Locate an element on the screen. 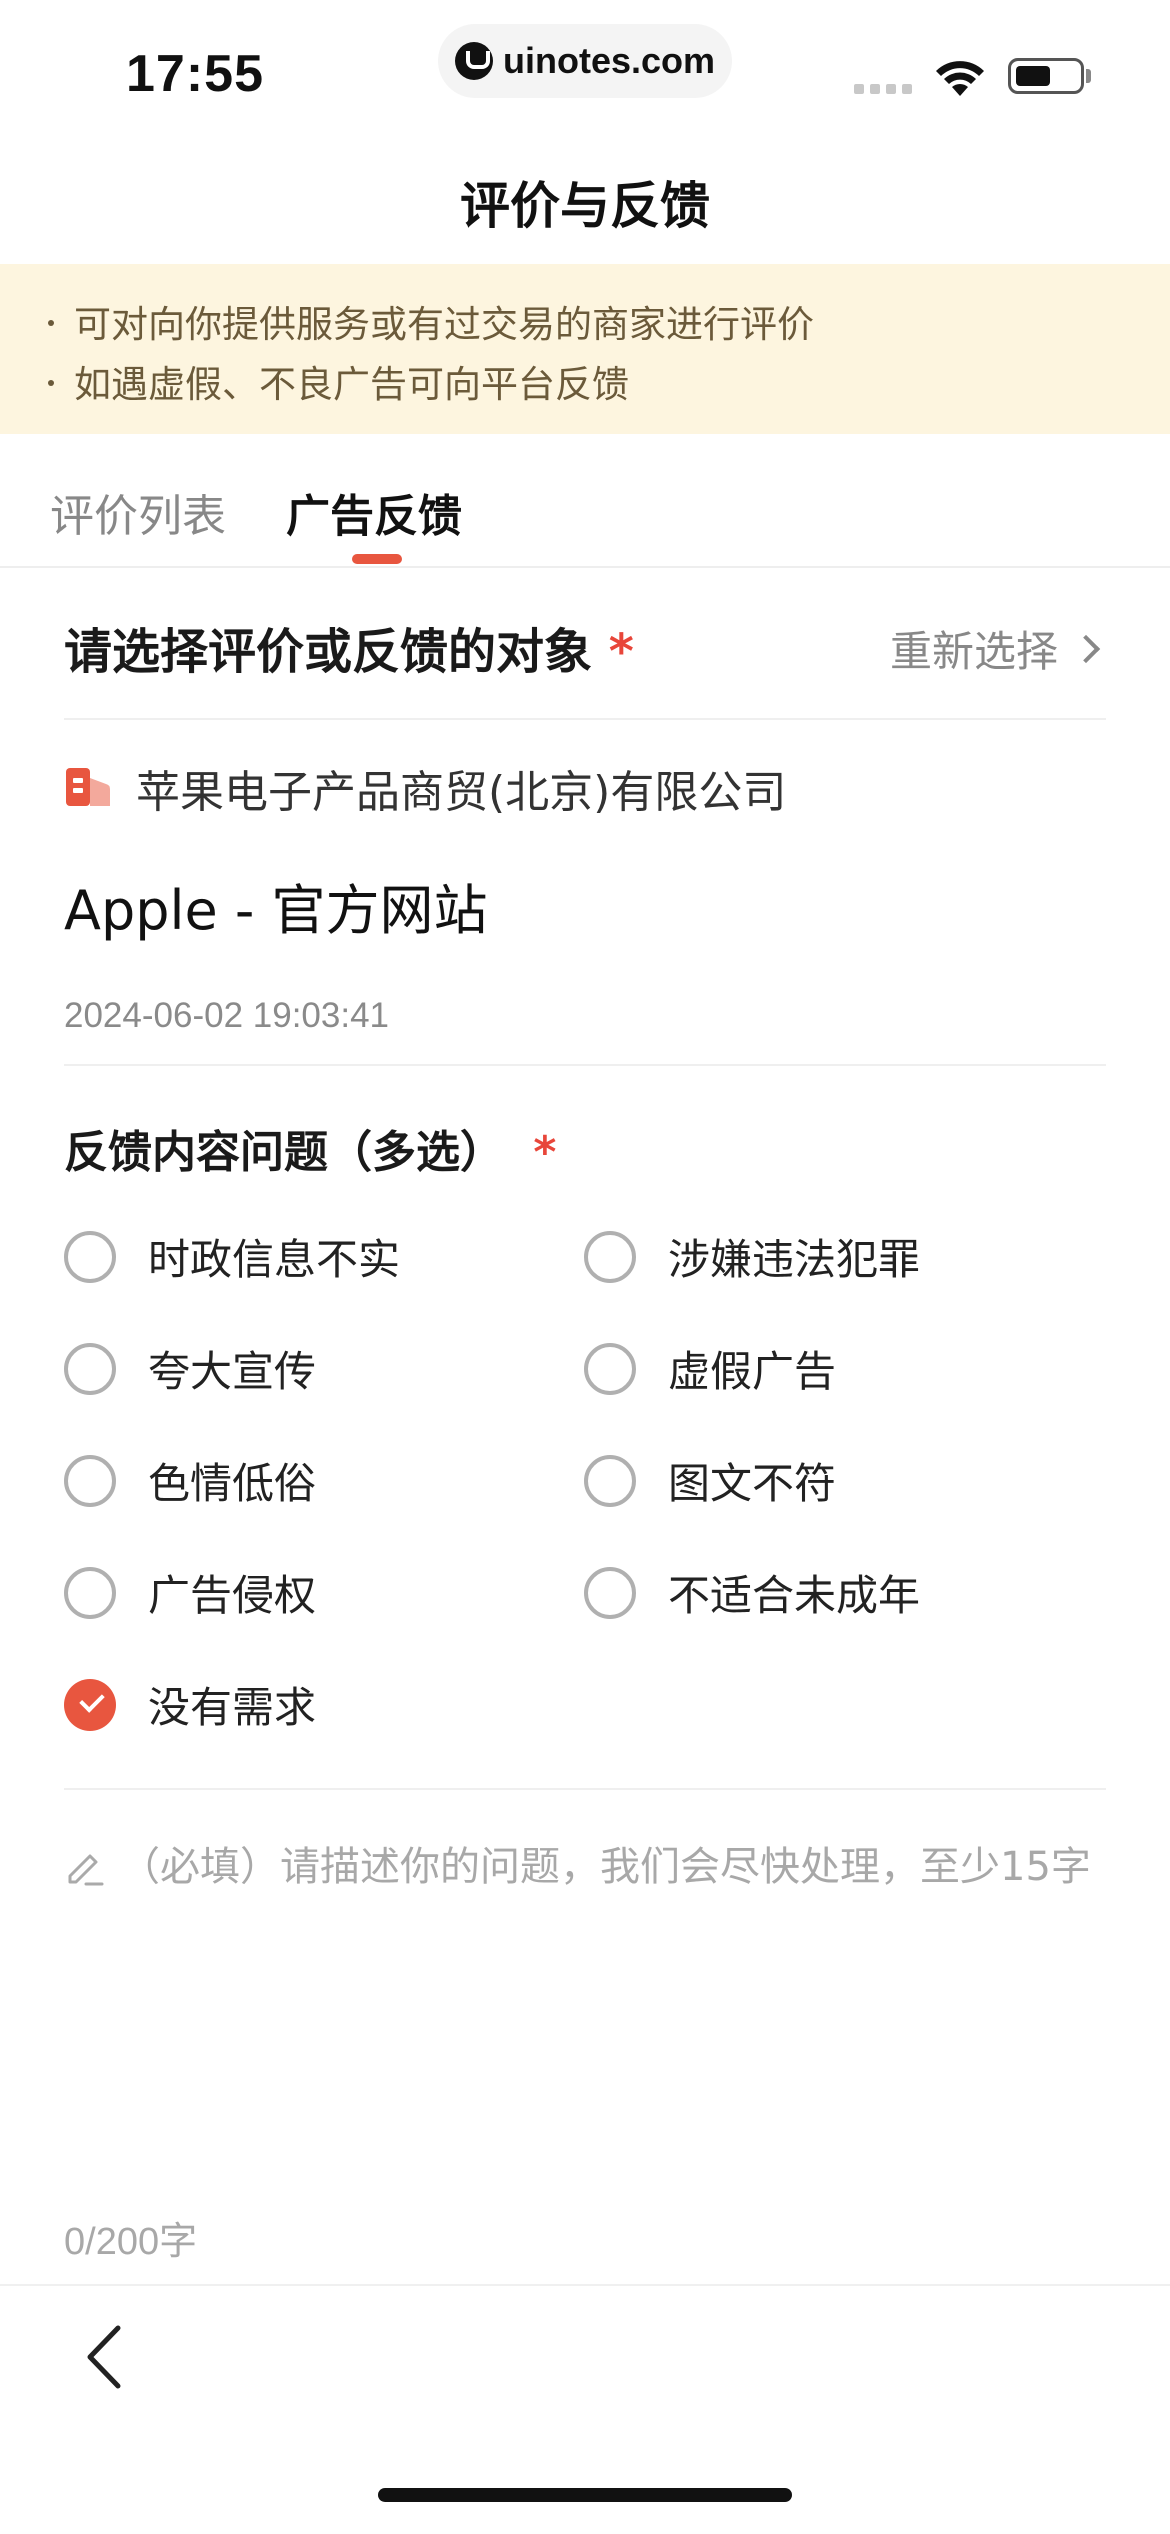 This screenshot has height=2534, width=1170. url-pill: uinotes.com is located at coordinates (585, 61).